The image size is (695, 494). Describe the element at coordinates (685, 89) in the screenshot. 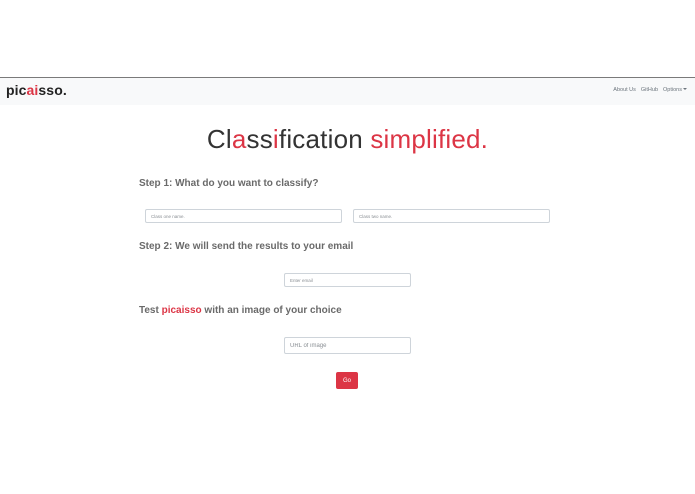

I see `caret-down-icon` at that location.